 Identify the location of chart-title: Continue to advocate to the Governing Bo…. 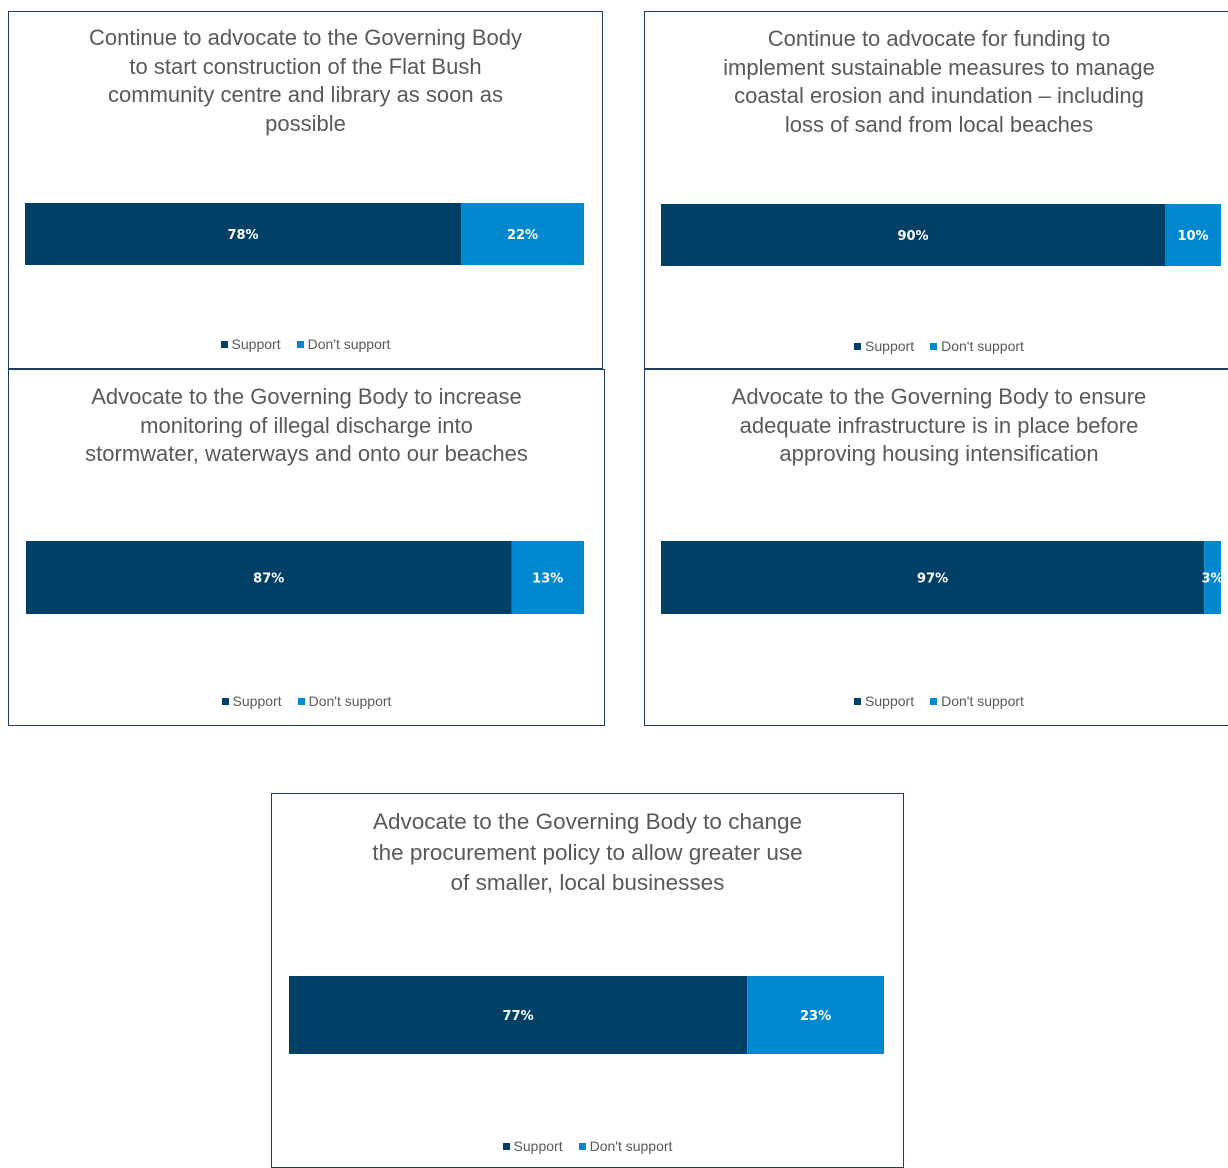
(305, 80).